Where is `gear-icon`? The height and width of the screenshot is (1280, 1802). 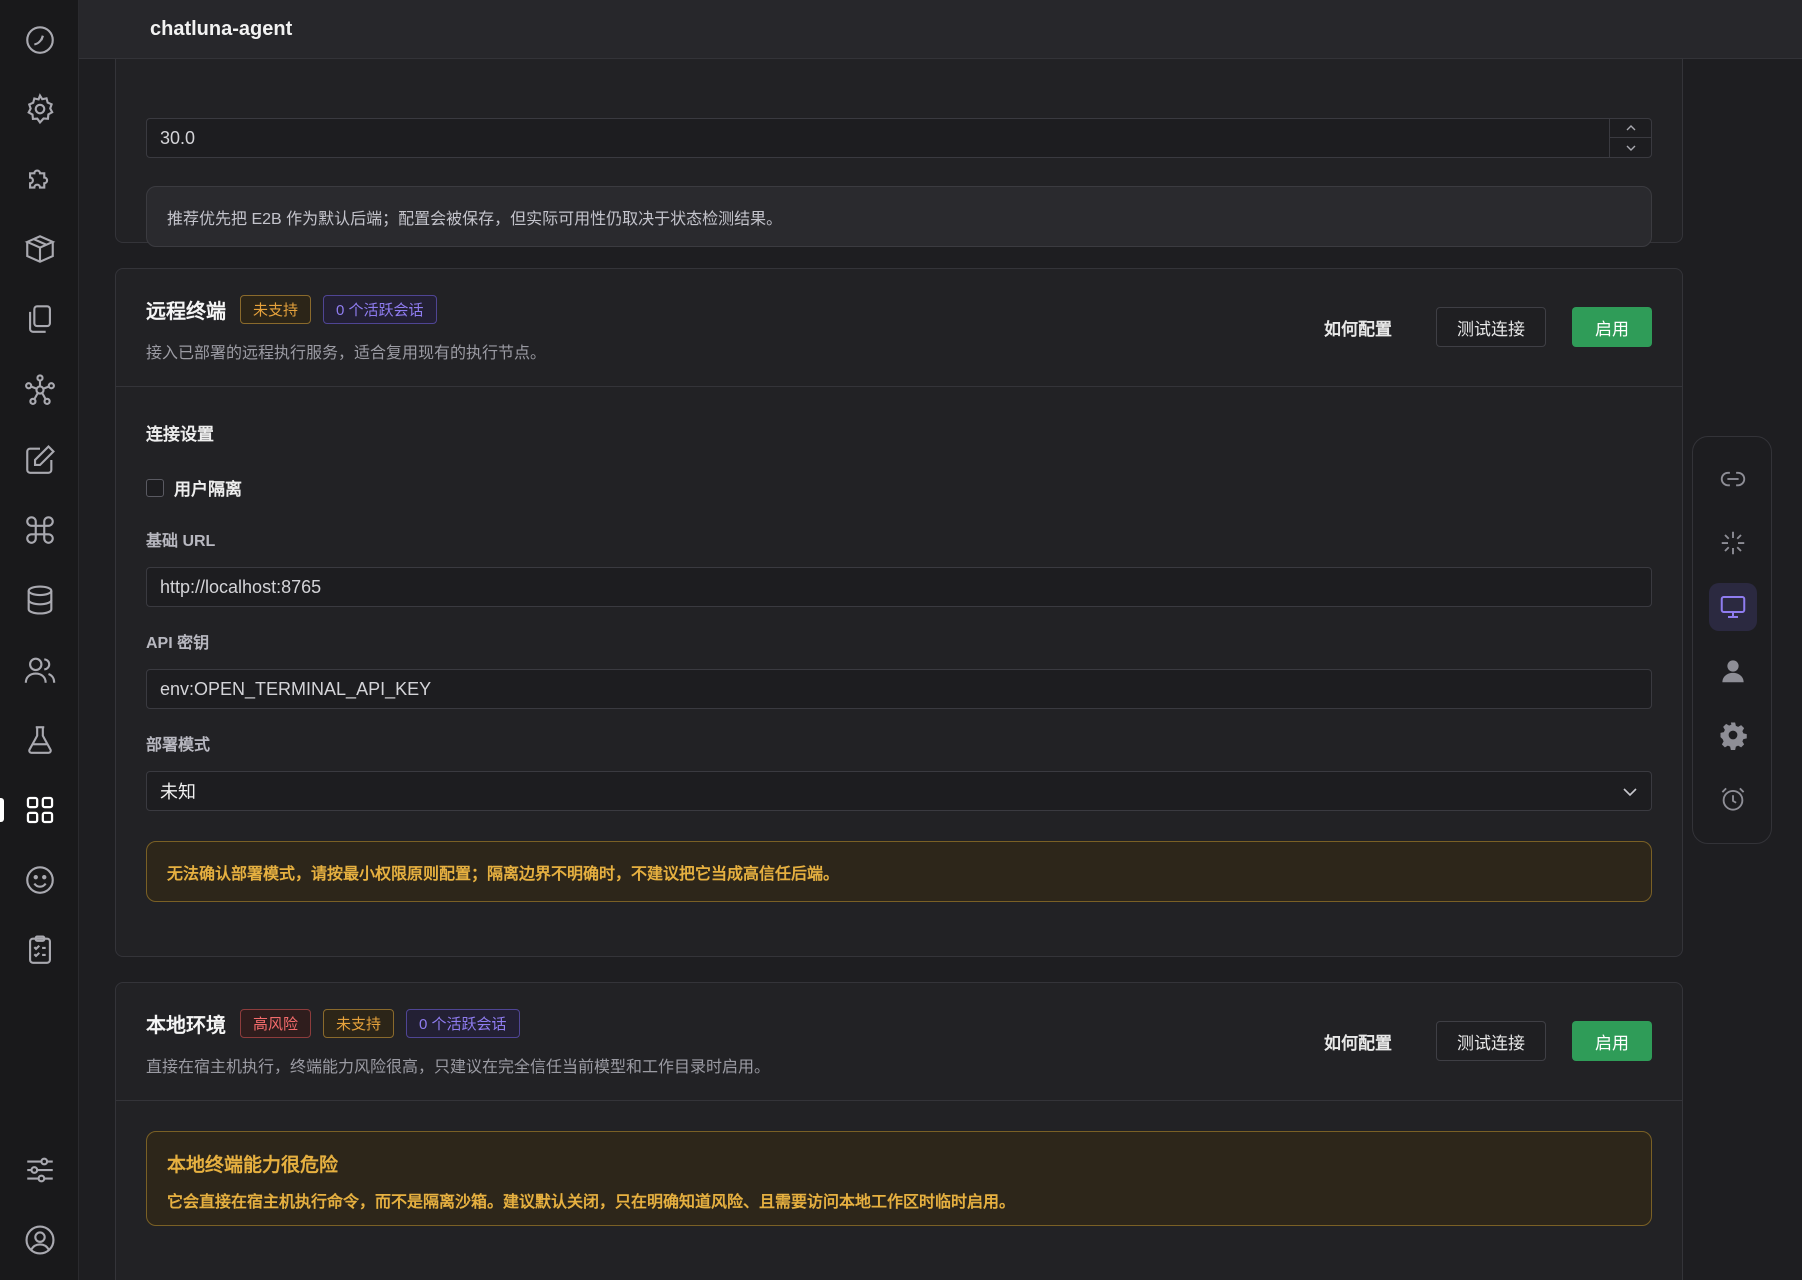
gear-icon is located at coordinates (39, 109).